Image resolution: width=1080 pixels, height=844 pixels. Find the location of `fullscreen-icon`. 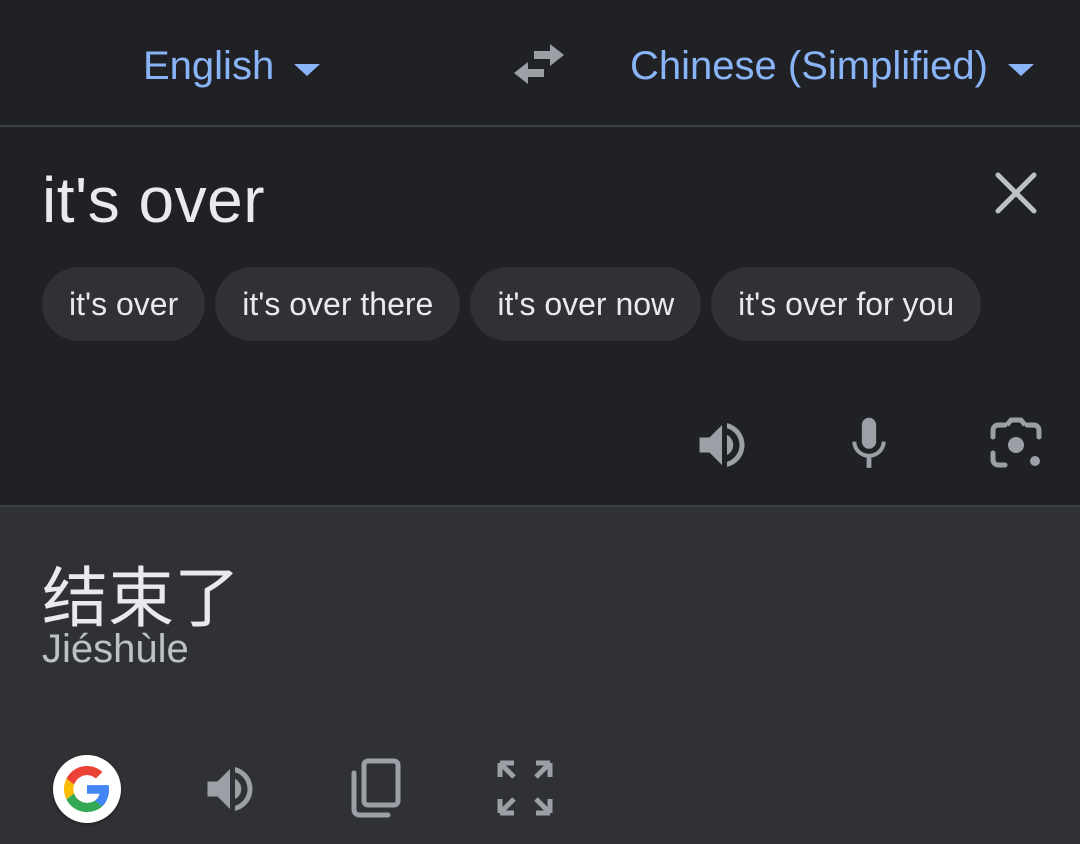

fullscreen-icon is located at coordinates (525, 788).